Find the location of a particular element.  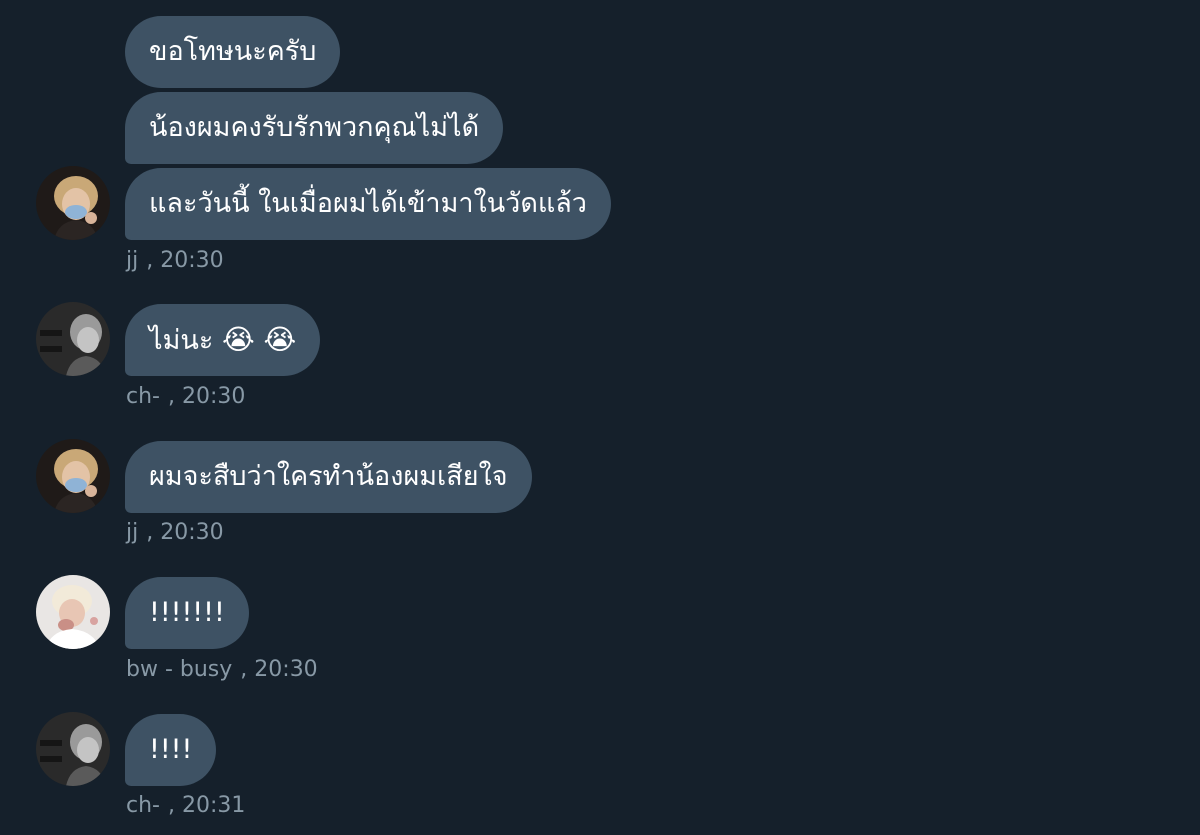

message-text: ไม่นะ is located at coordinates (181, 340).